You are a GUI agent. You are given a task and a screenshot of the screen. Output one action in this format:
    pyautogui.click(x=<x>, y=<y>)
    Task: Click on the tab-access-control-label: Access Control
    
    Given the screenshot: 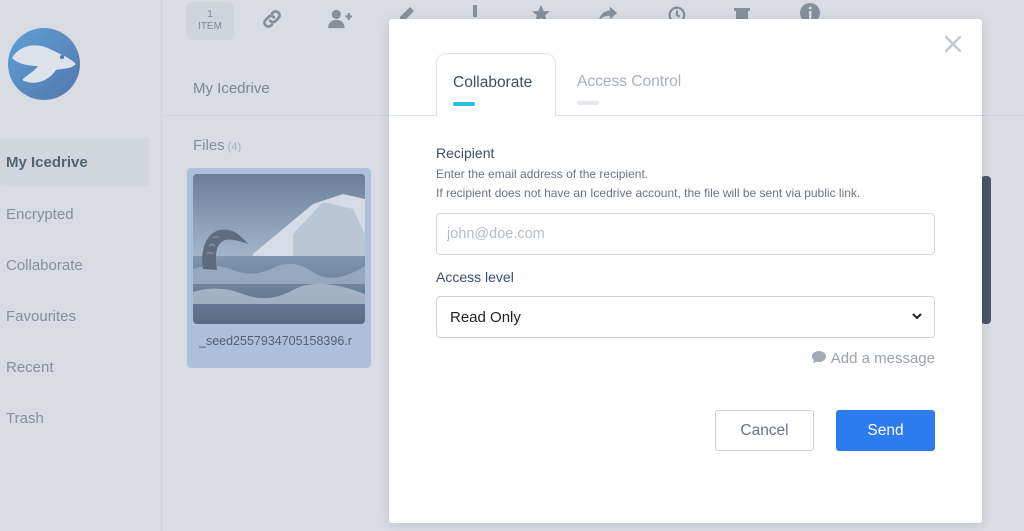 What is the action you would take?
    pyautogui.click(x=629, y=81)
    